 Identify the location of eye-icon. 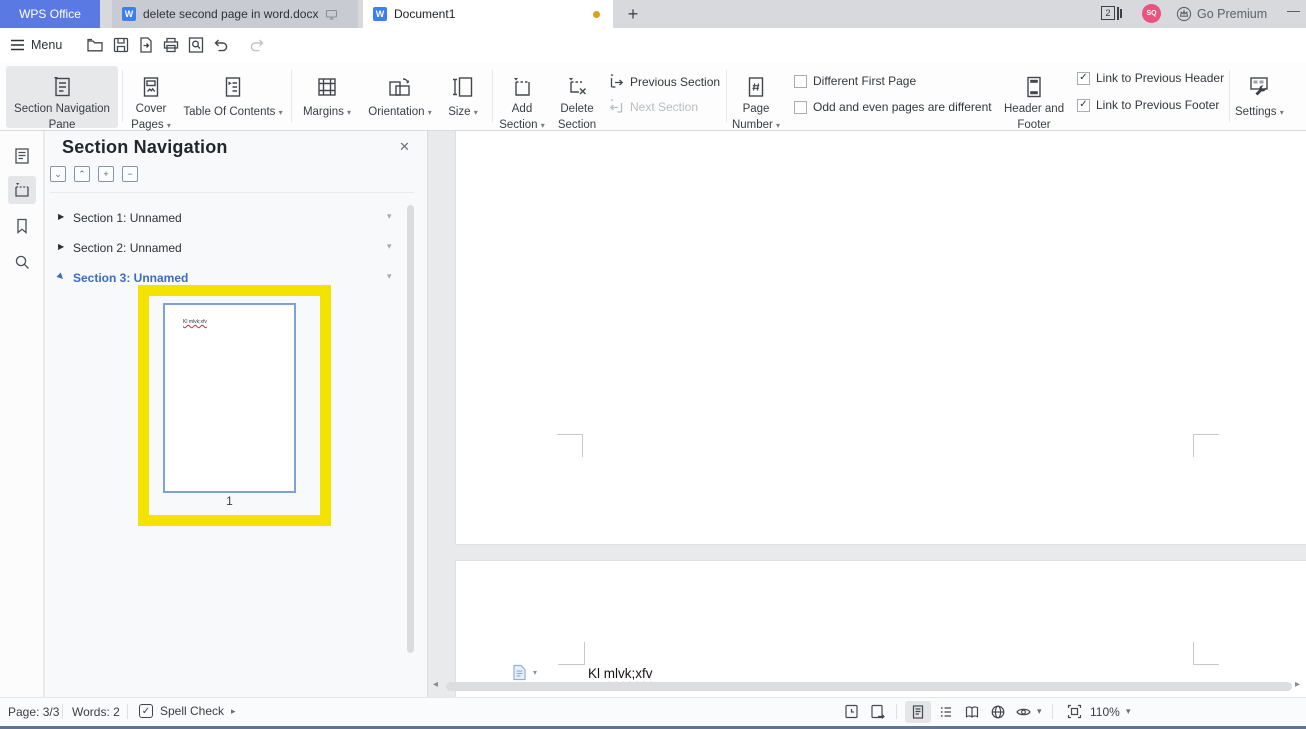
(1023, 712).